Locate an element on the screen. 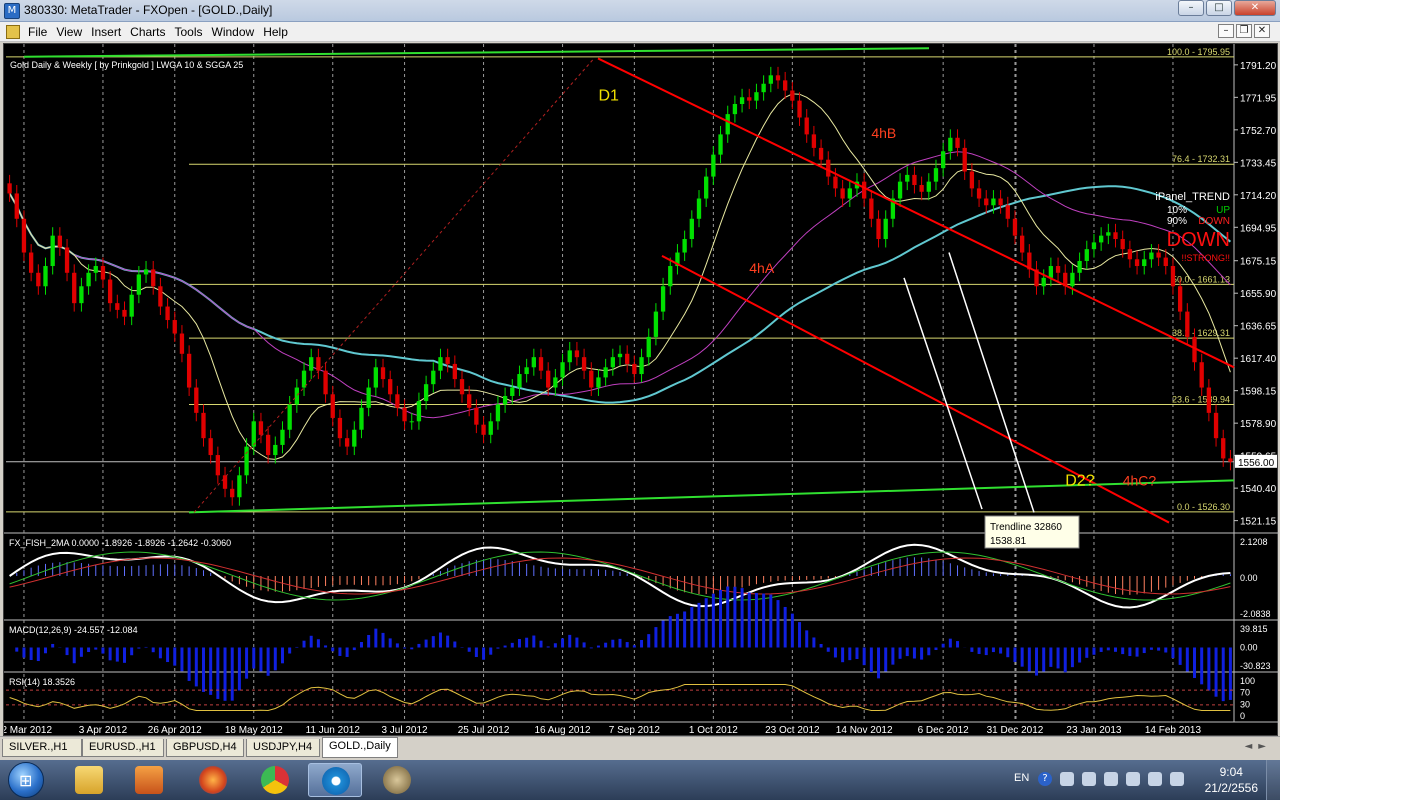  y-tick-label: 1791.20 is located at coordinates (1258, 66).